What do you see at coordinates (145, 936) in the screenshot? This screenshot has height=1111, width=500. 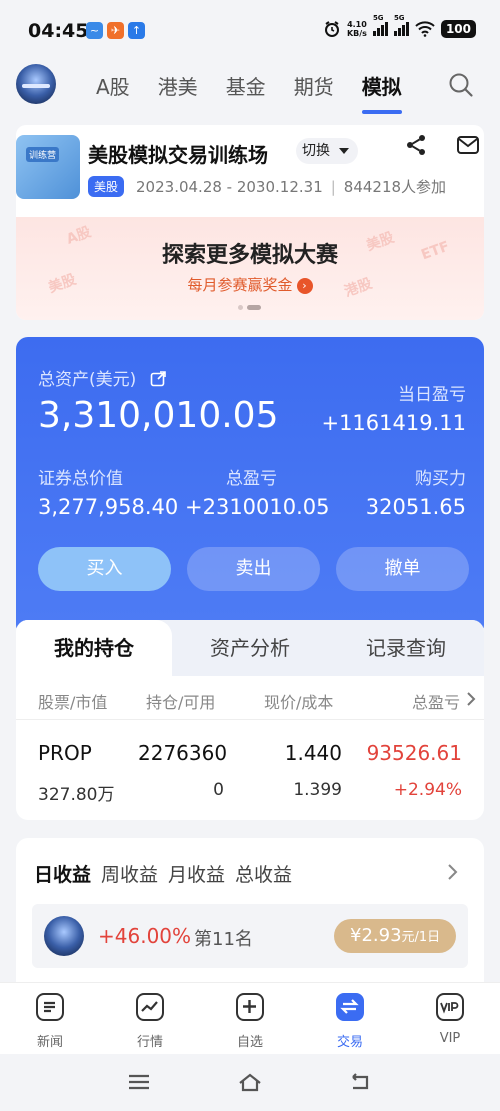 I see `earnings-percent: +46.00%` at bounding box center [145, 936].